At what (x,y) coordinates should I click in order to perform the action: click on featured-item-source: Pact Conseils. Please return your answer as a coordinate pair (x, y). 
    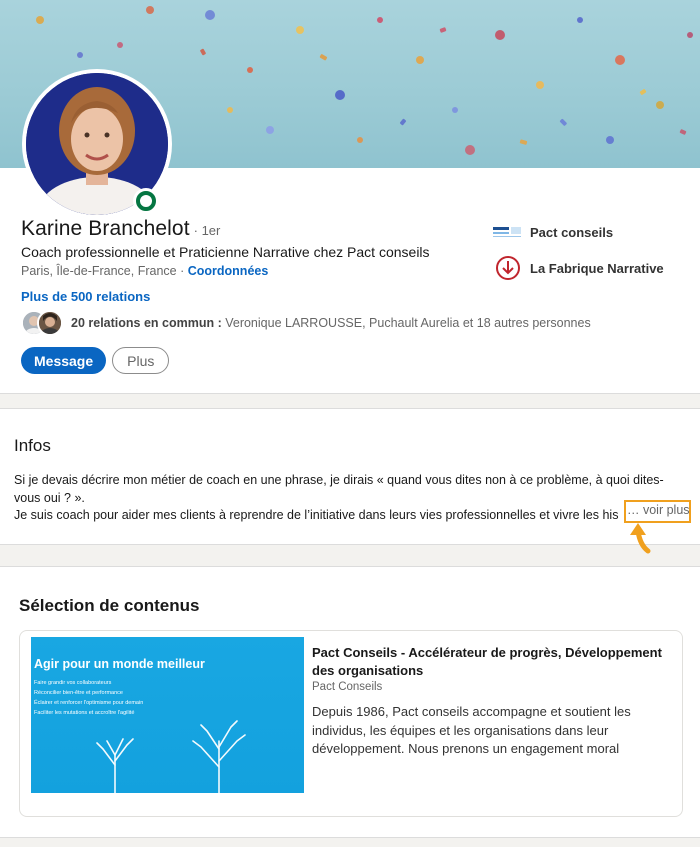
    Looking at the image, I should click on (347, 687).